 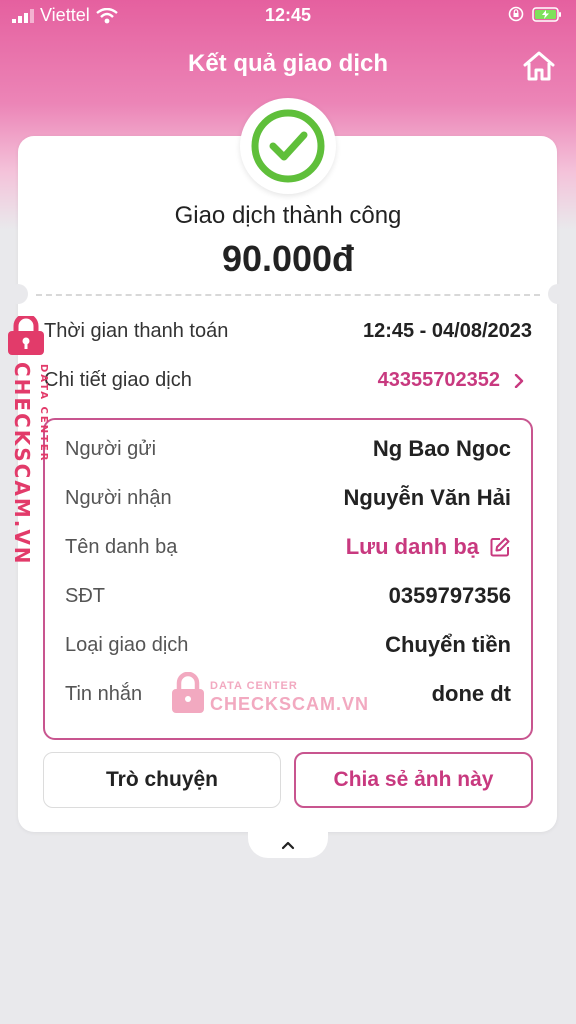 What do you see at coordinates (438, 380) in the screenshot?
I see `transaction-id-value: 43355702352` at bounding box center [438, 380].